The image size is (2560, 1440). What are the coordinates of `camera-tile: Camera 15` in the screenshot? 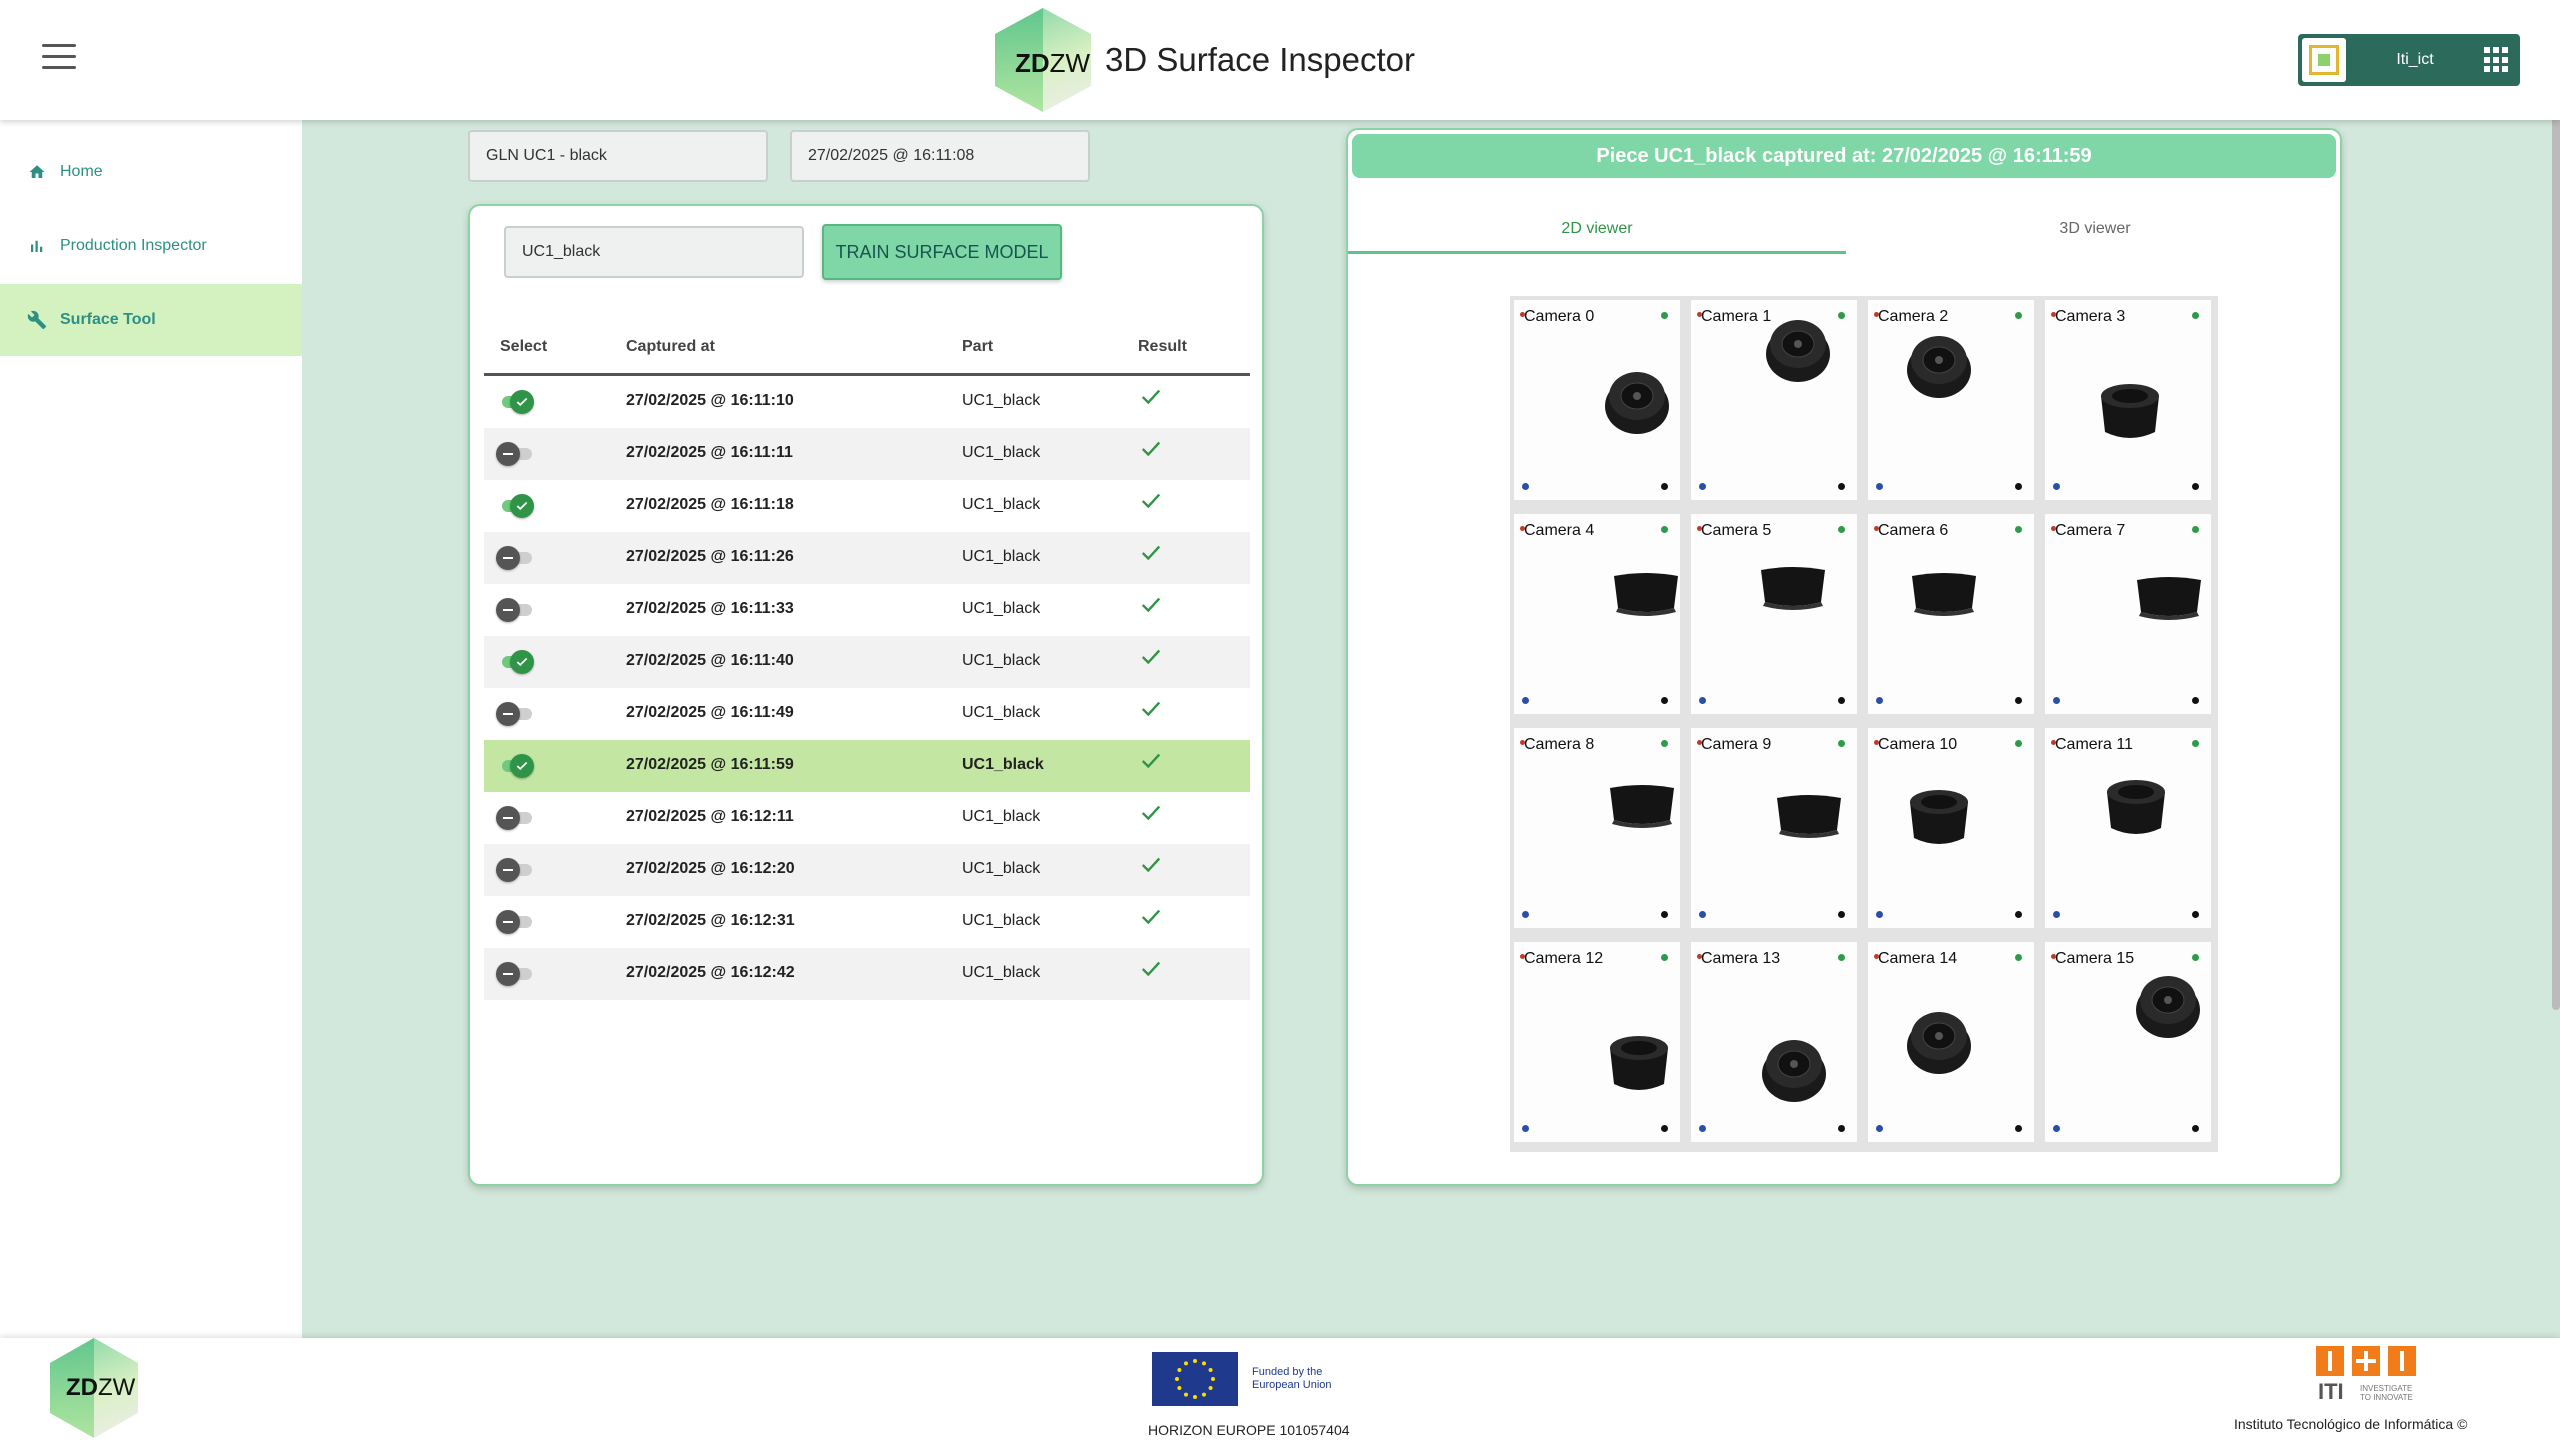 It's located at (2128, 1042).